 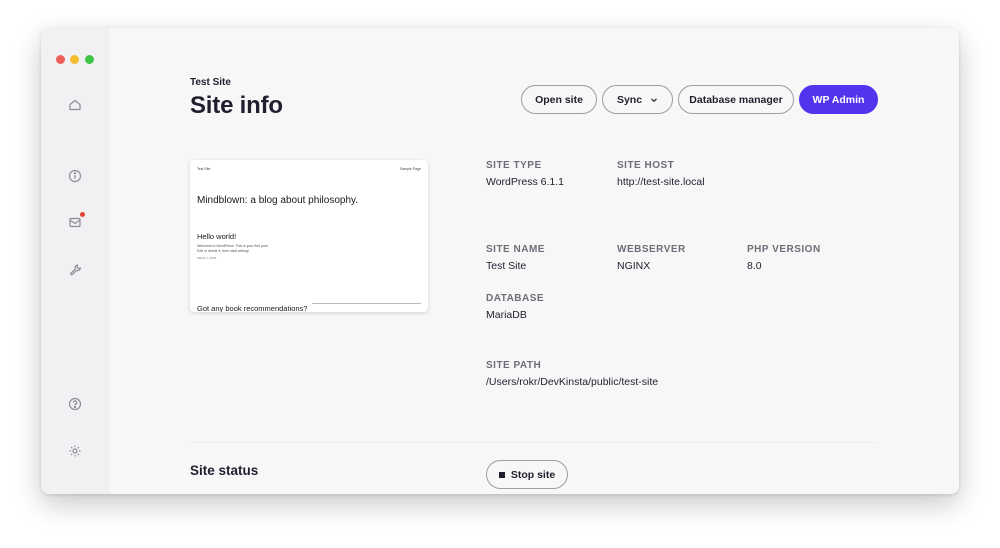 What do you see at coordinates (60, 59) in the screenshot?
I see `close-window-button` at bounding box center [60, 59].